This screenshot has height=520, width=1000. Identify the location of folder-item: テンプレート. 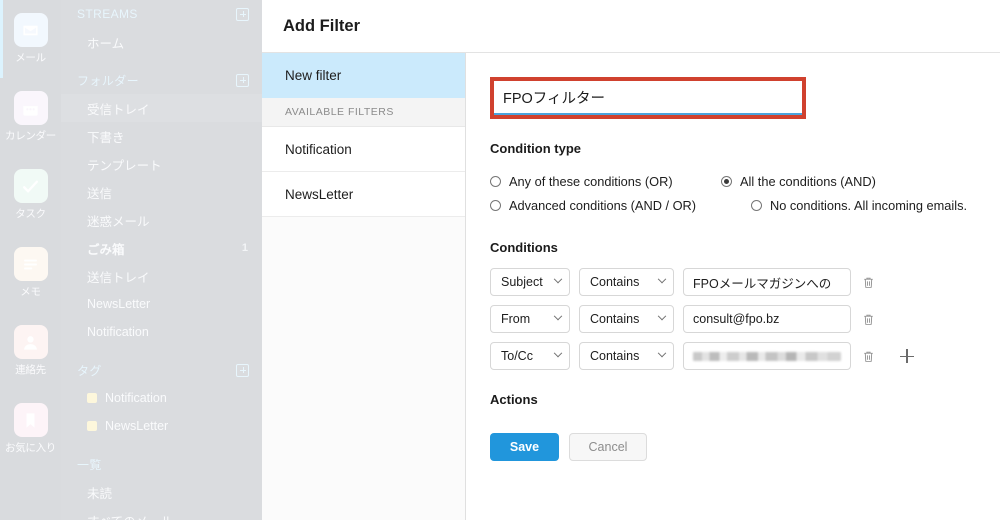
(161, 164).